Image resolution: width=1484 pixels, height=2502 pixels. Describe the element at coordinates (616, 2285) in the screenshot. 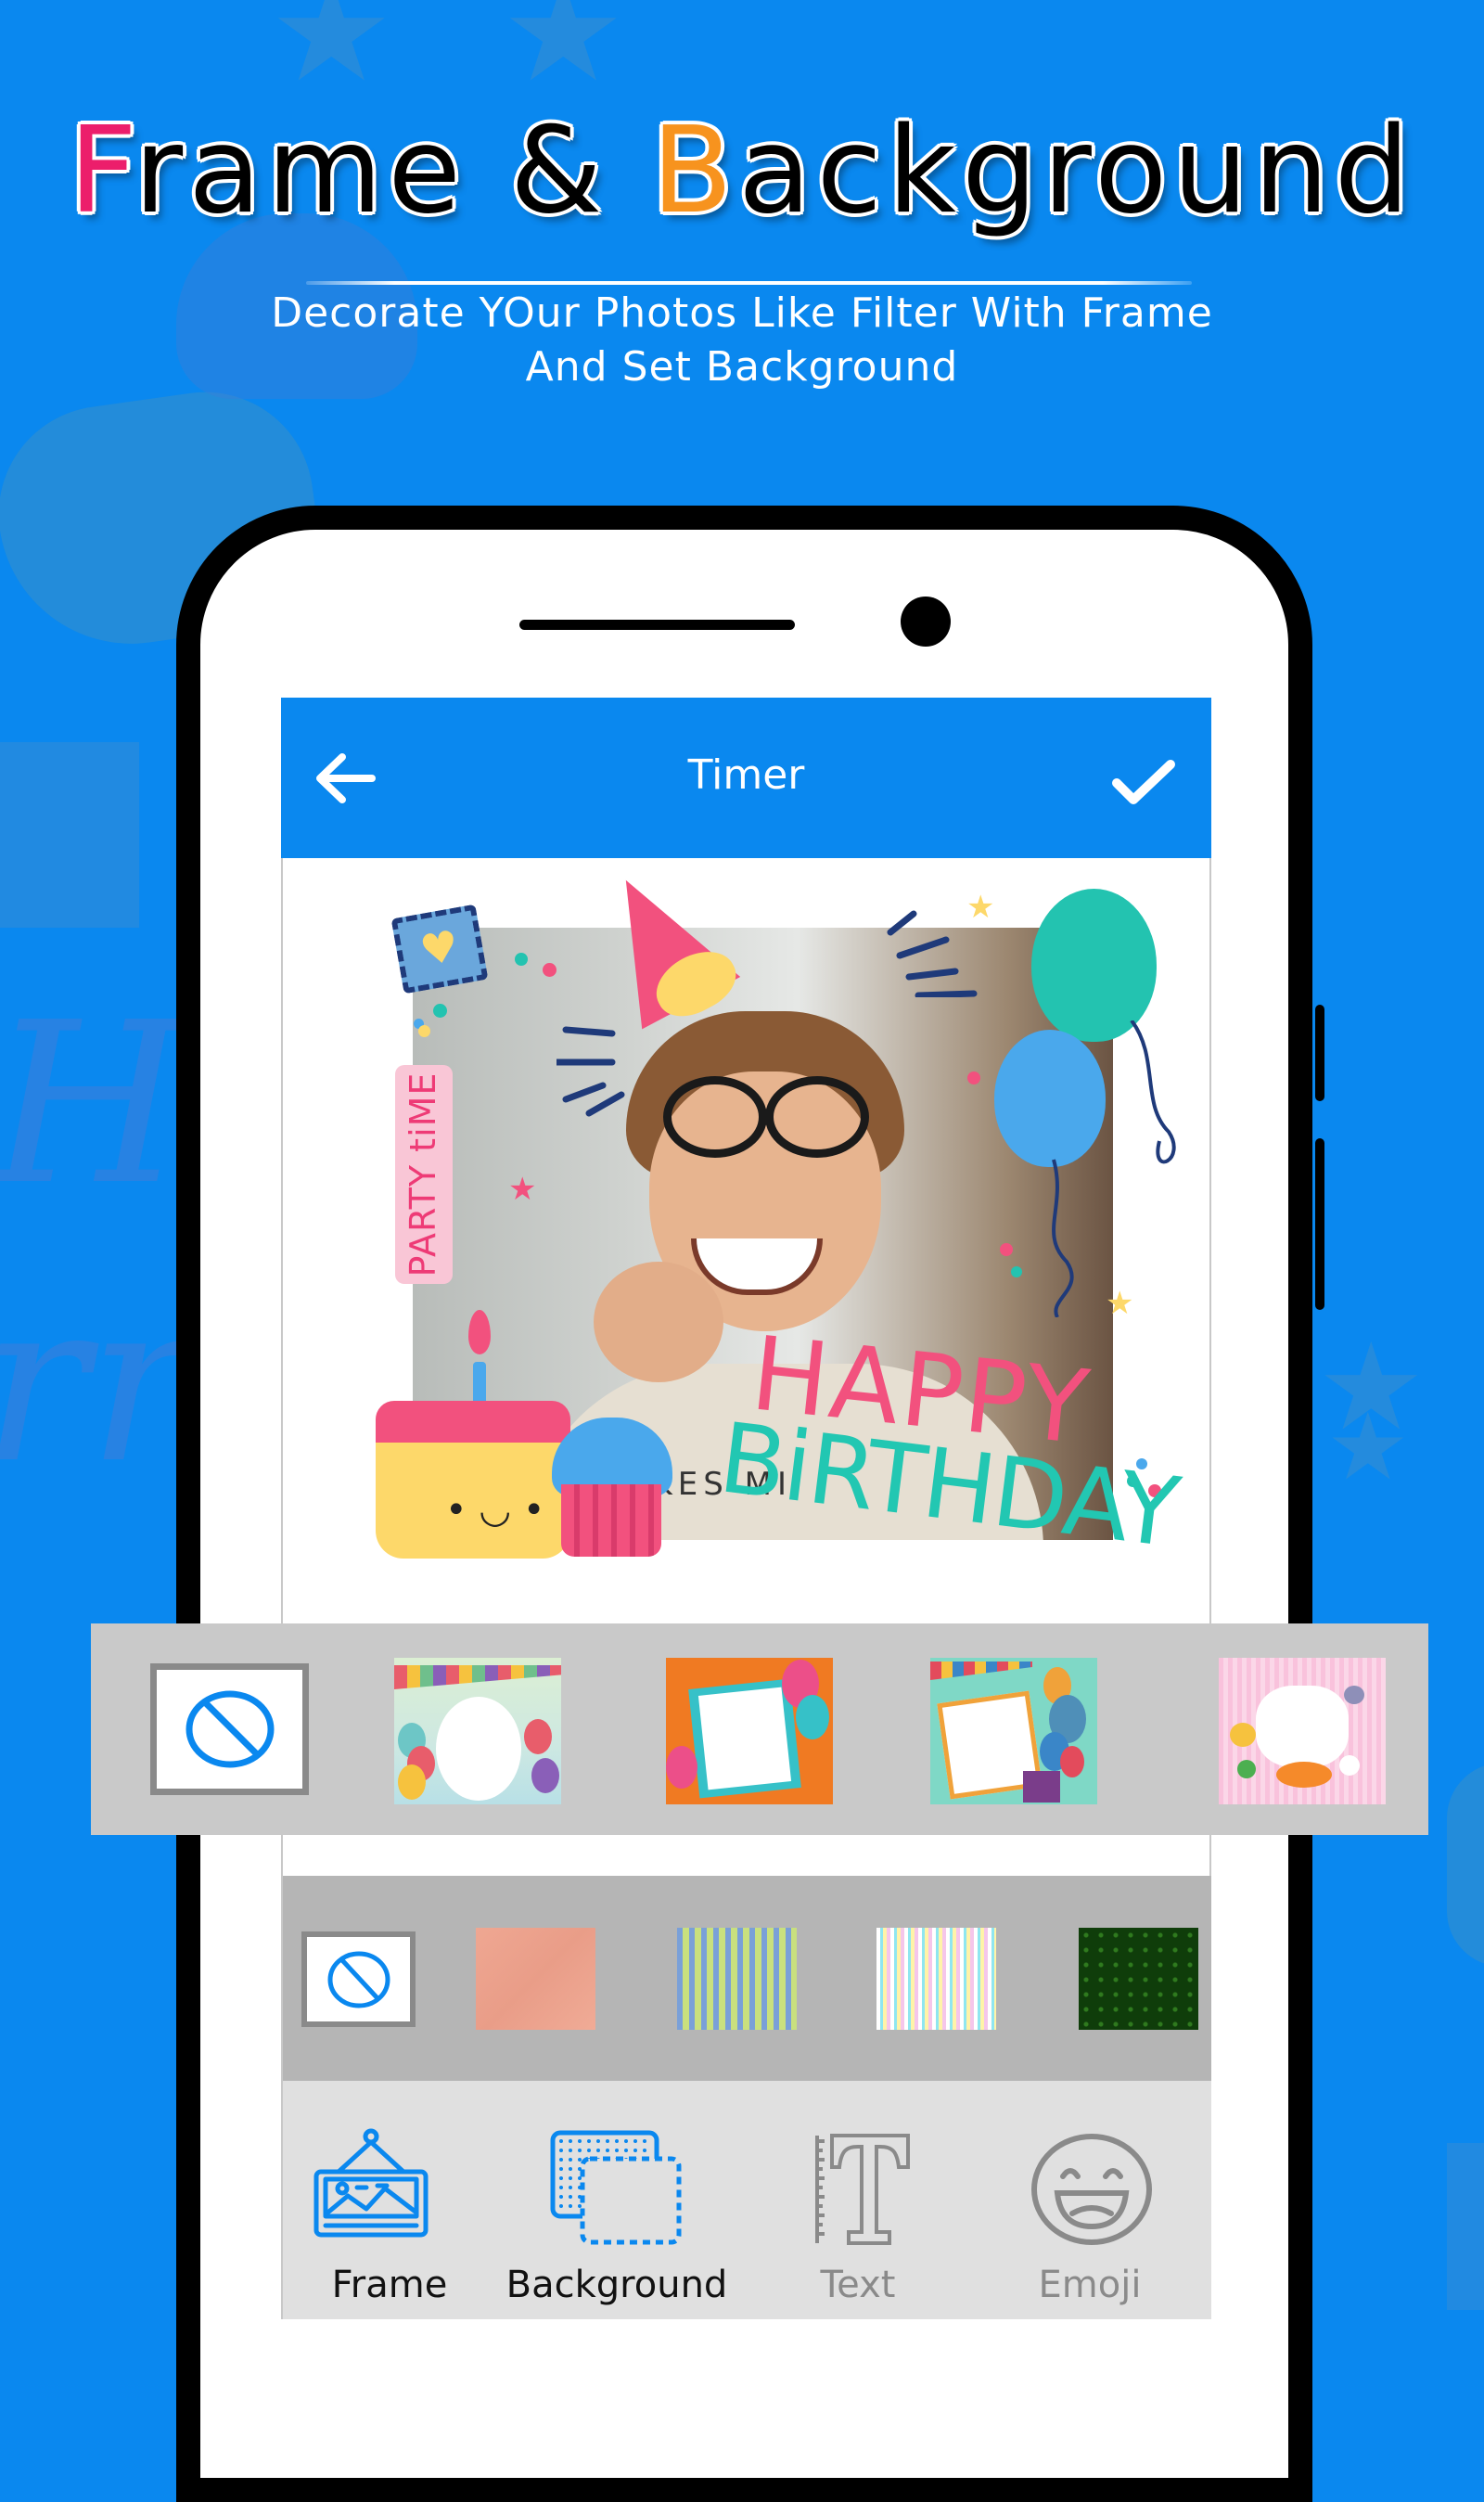

I see `nav-label-background: Background` at that location.